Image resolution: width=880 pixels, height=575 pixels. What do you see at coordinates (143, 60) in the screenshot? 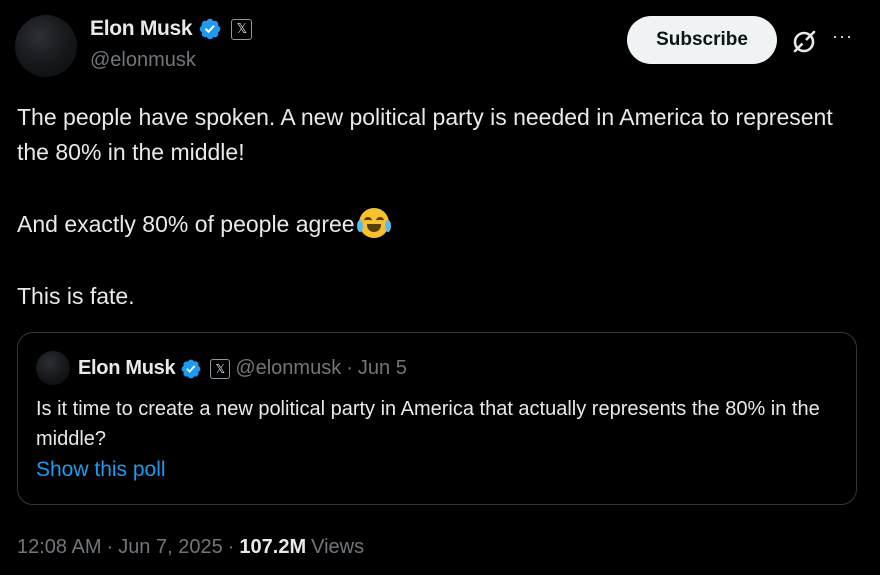
I see `author-handle: @elonmusk` at bounding box center [143, 60].